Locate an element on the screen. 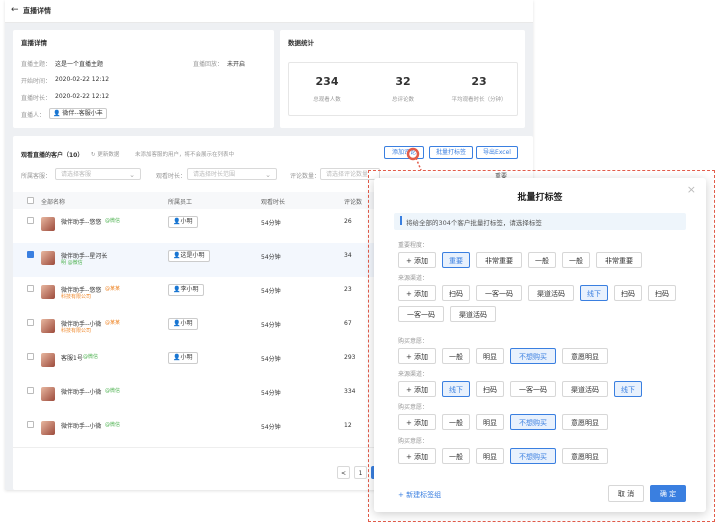  comment-count: 34 is located at coordinates (348, 255).